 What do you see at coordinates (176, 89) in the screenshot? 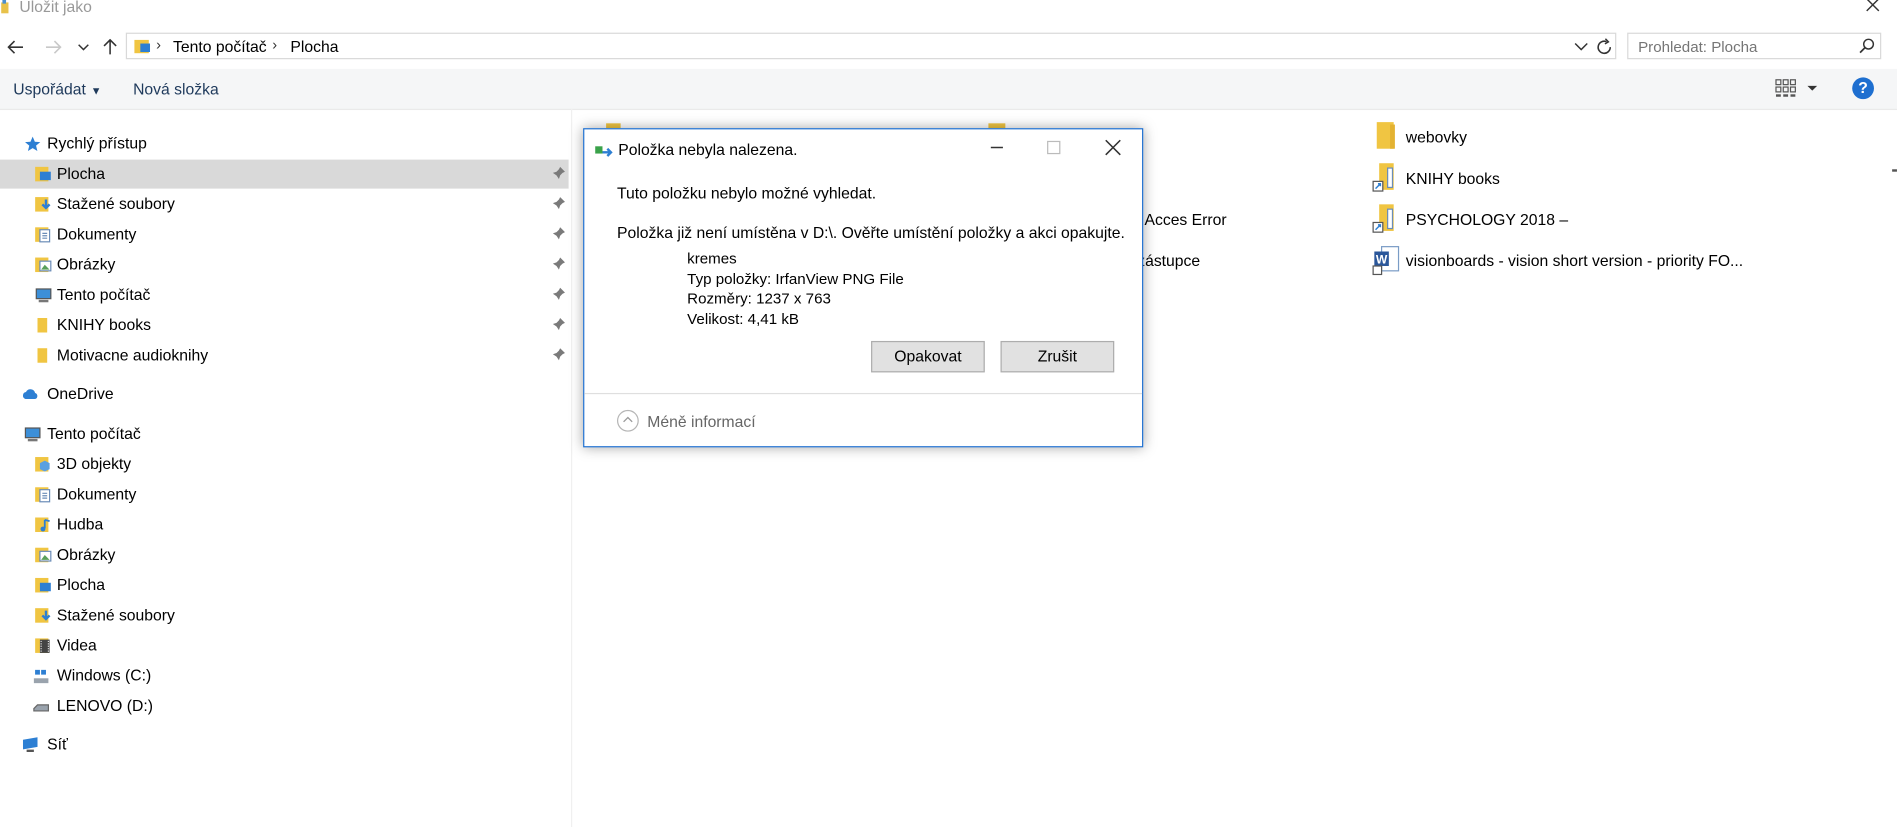
I see `new-folder-button: Nová složka` at bounding box center [176, 89].